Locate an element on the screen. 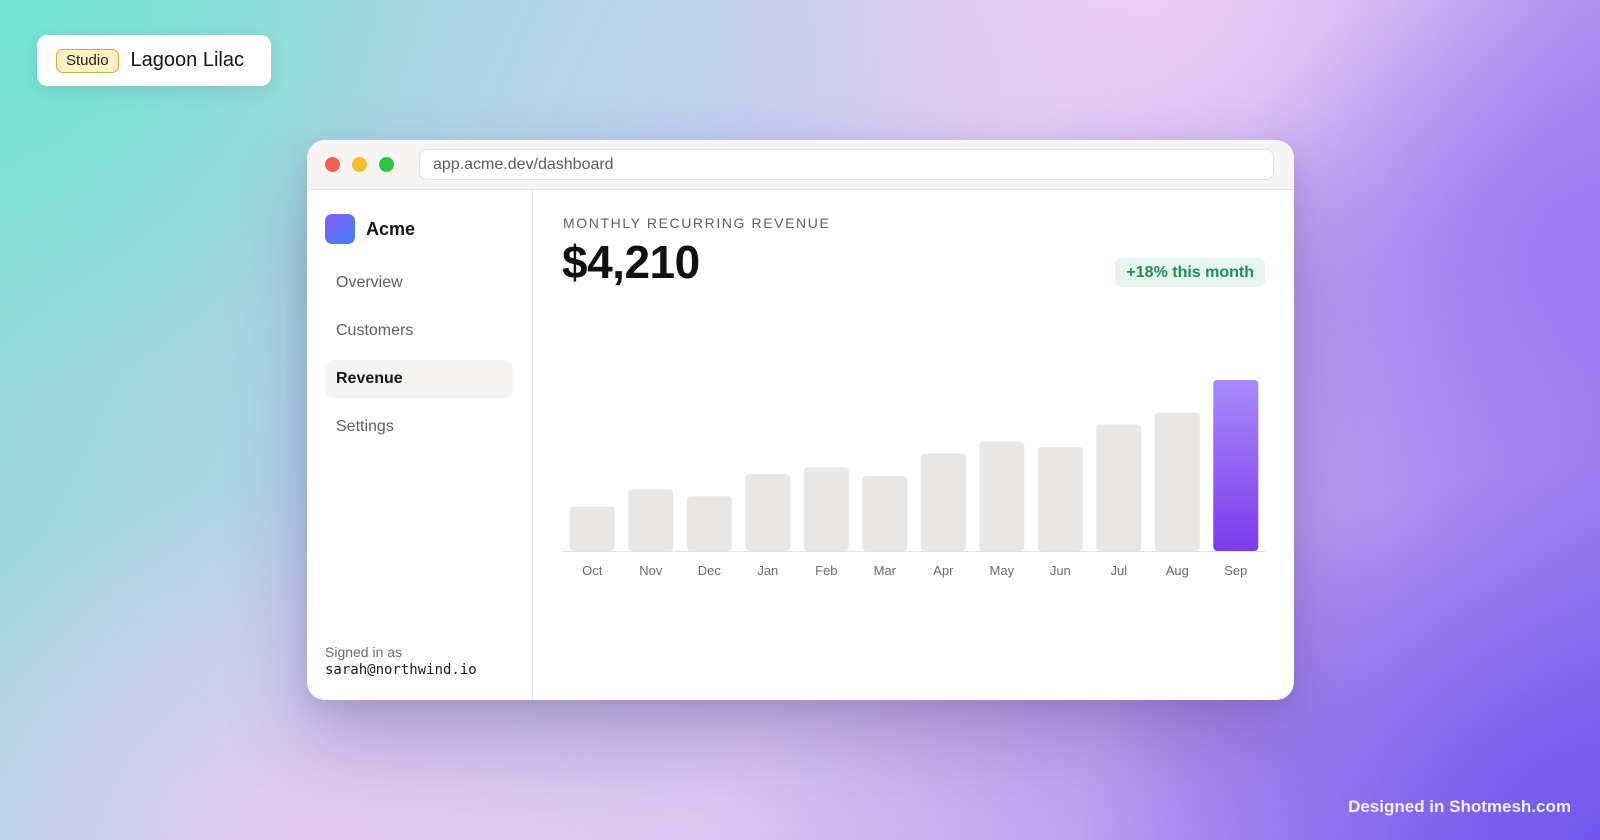 This screenshot has height=840, width=1600. address-url: app.acme.dev/dashboard is located at coordinates (523, 164).